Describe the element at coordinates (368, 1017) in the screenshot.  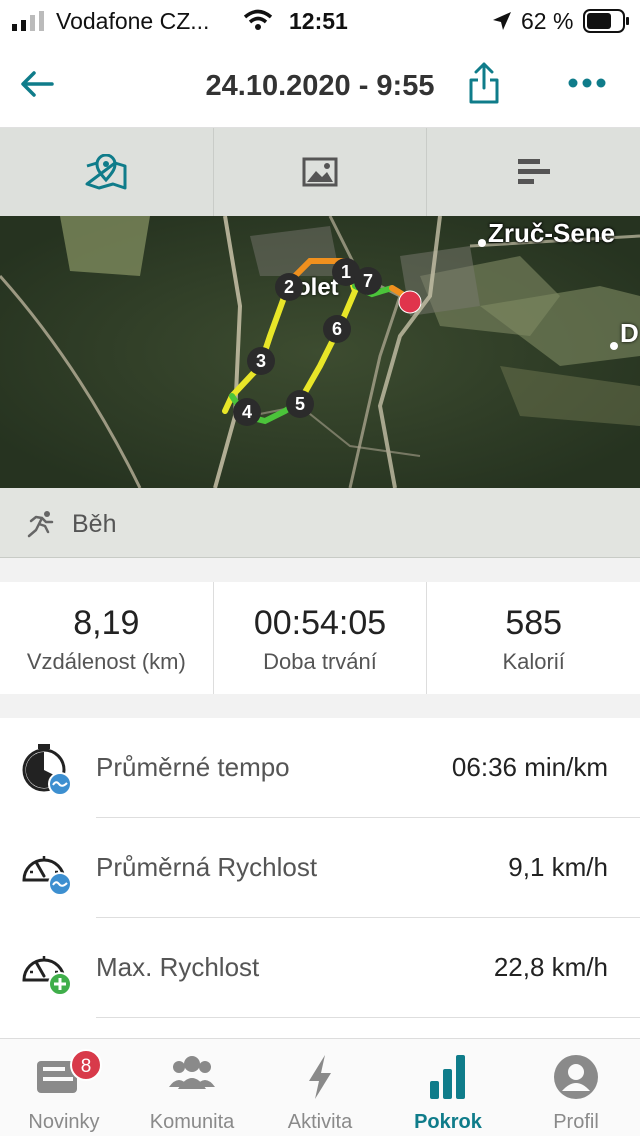
I see `divider` at that location.